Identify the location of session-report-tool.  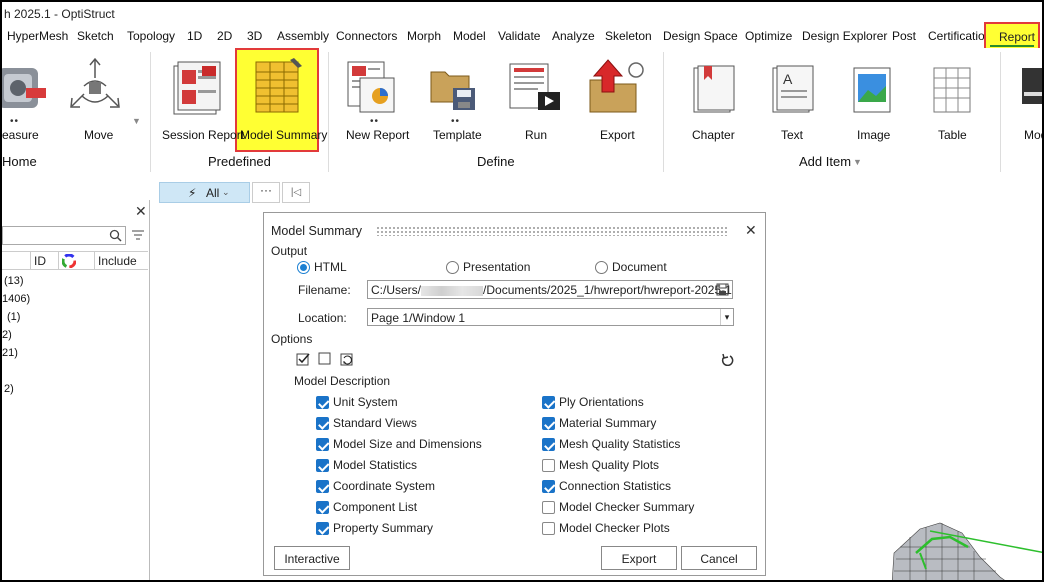
(197, 89).